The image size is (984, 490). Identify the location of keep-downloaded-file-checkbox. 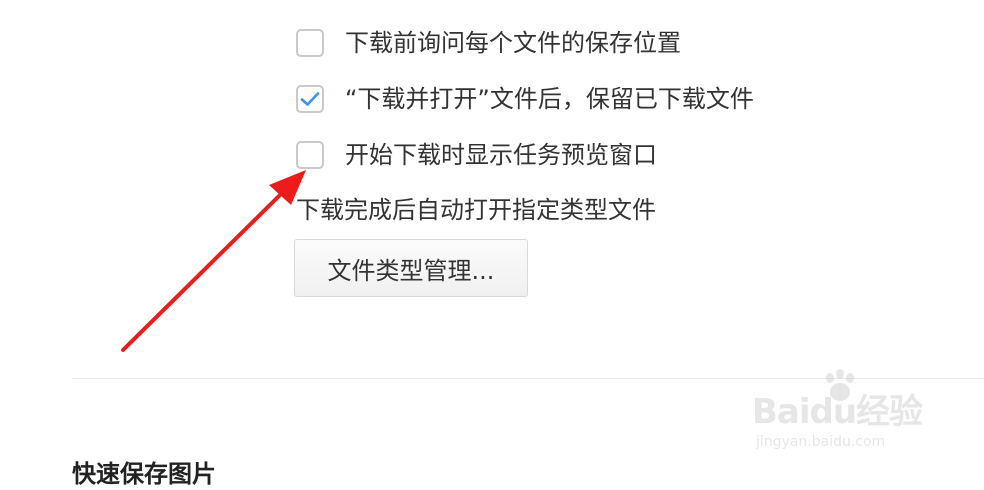
(310, 99).